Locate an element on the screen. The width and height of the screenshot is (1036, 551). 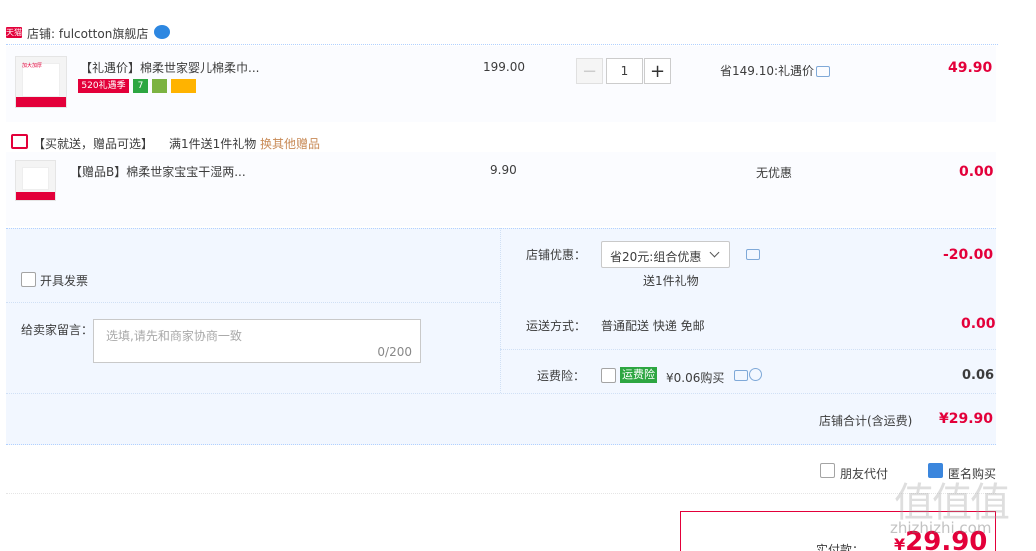
thumbnail-text: 加大加厚 is located at coordinates (32, 66).